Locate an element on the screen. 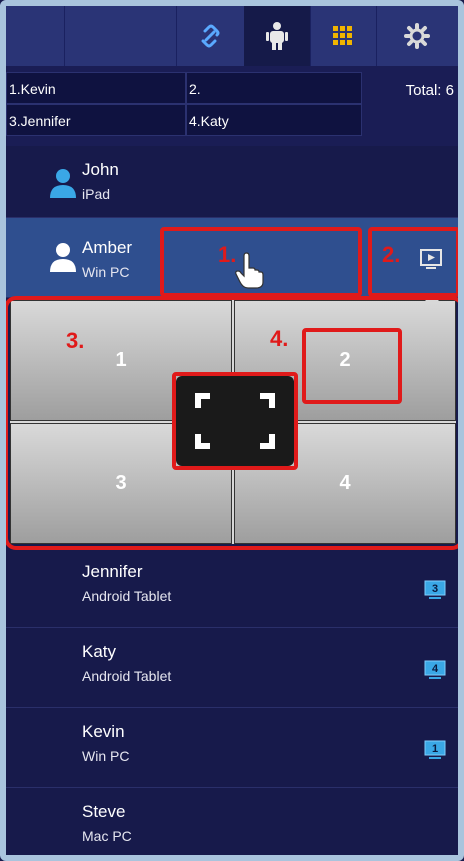 Image resolution: width=464 pixels, height=861 pixels. total-count: Total: 6 is located at coordinates (429, 90).